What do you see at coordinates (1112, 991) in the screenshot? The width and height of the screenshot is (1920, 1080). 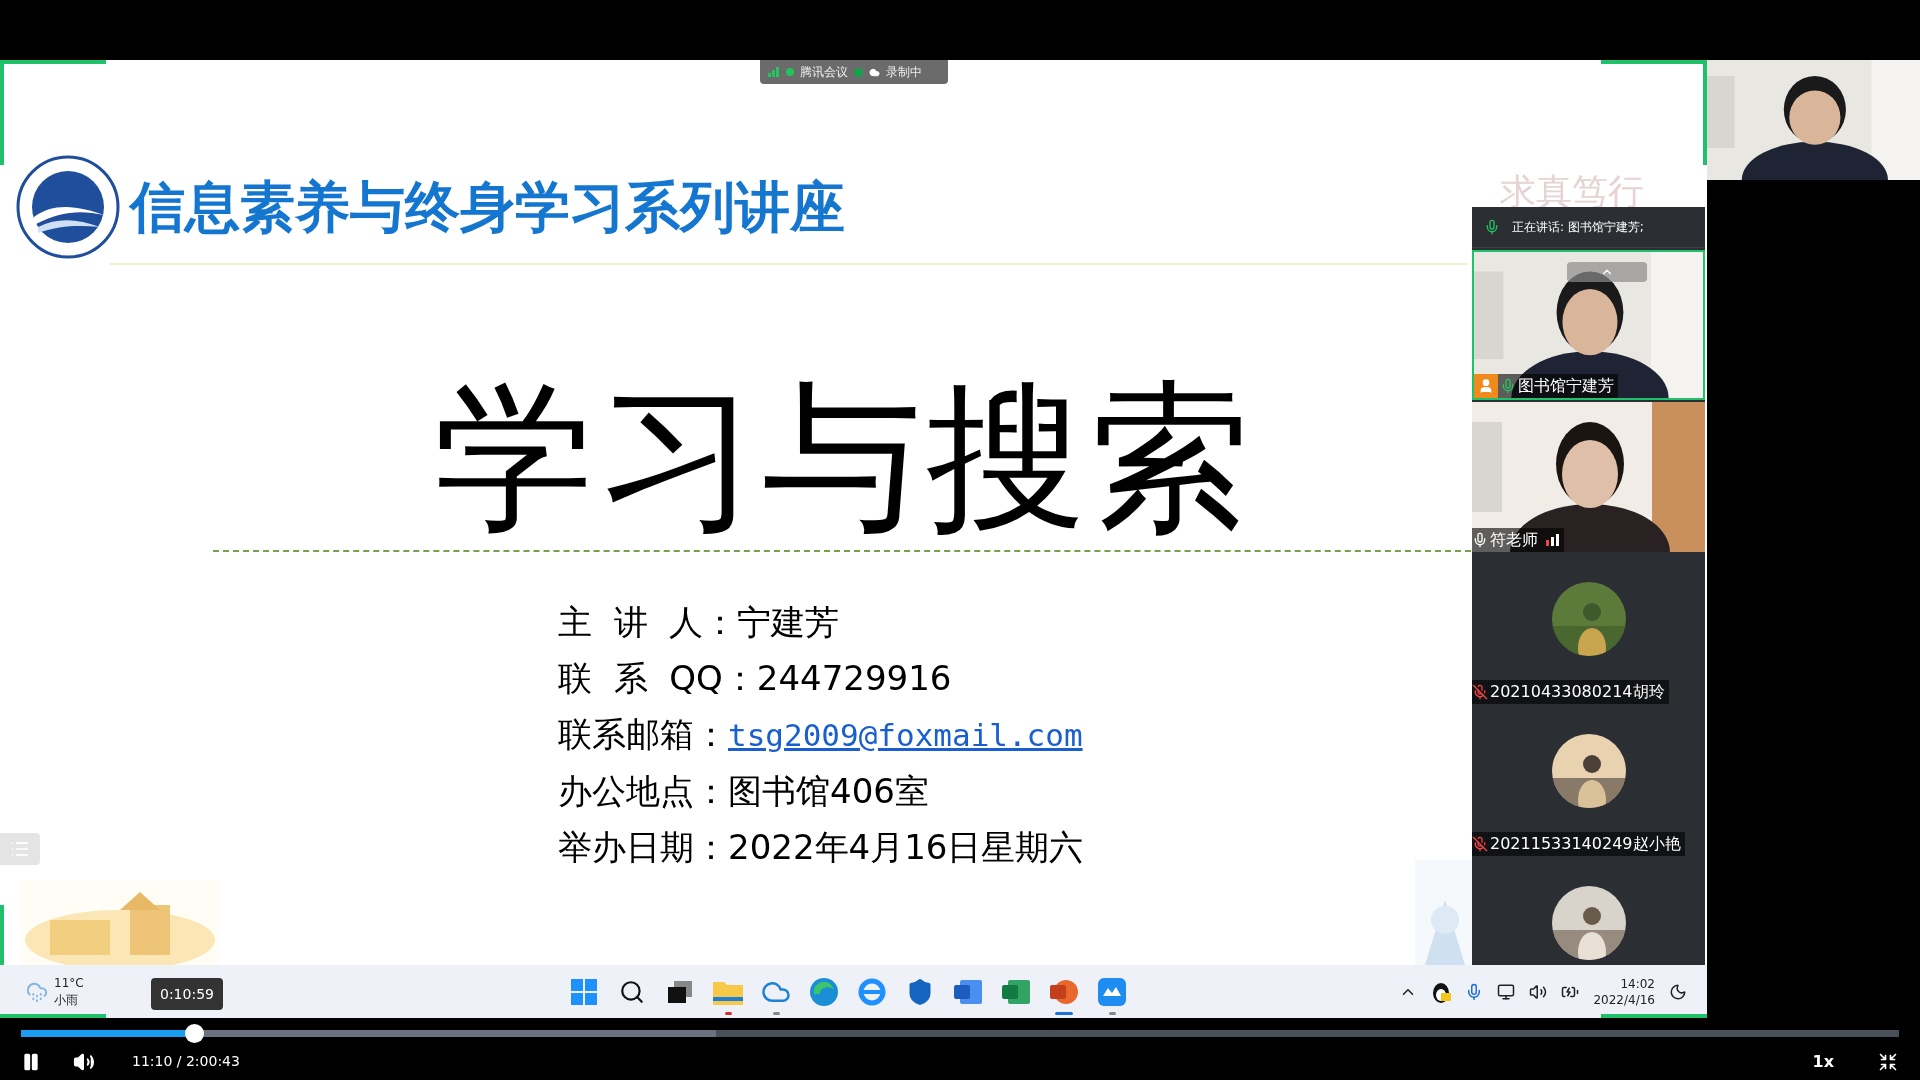 I see `meeting-app-icon` at bounding box center [1112, 991].